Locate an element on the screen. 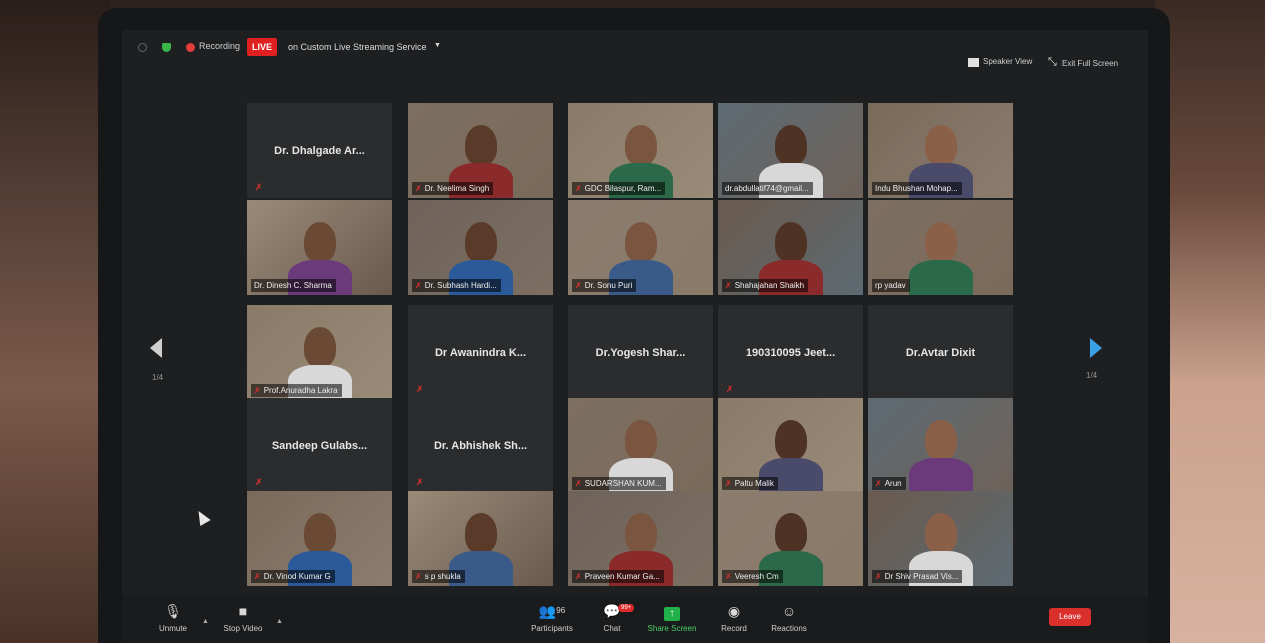  participant-name: Dr. Sonu Puri is located at coordinates (608, 285).